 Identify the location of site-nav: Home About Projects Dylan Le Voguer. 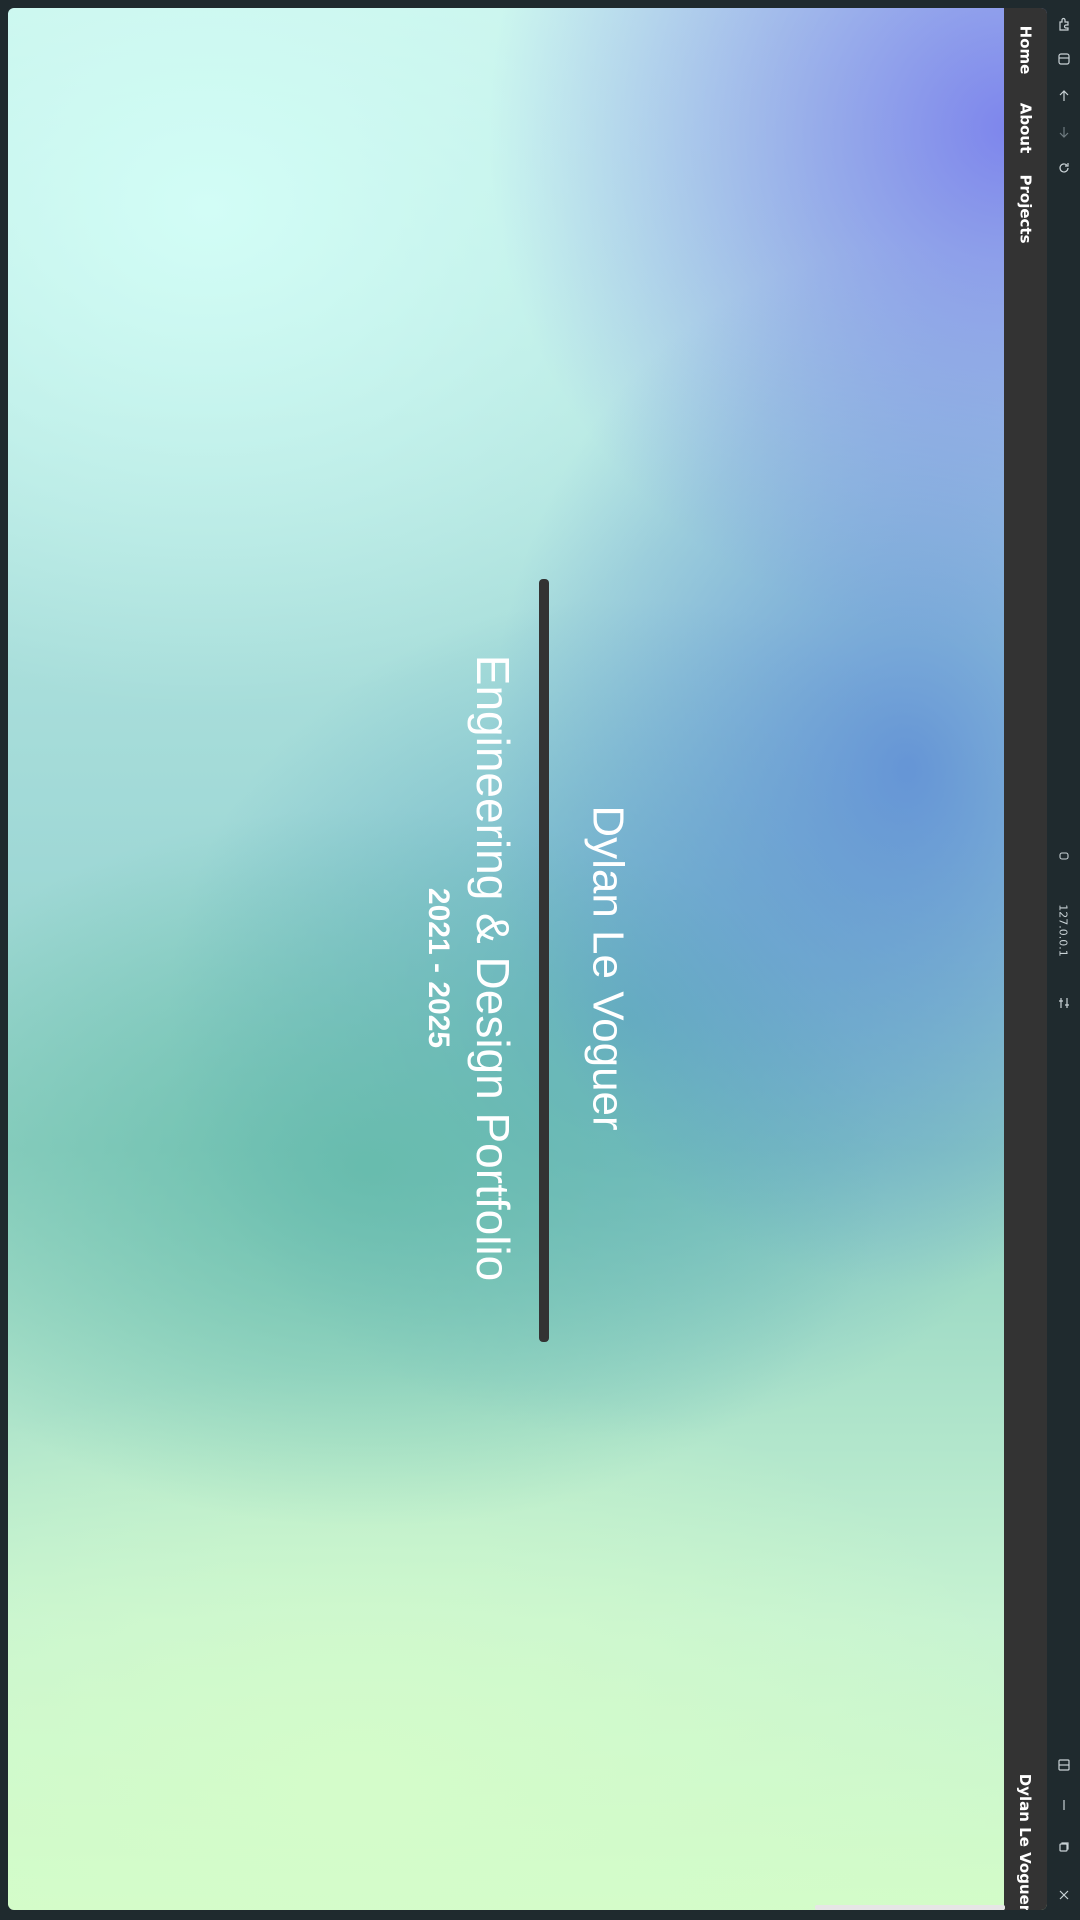
(1025, 959).